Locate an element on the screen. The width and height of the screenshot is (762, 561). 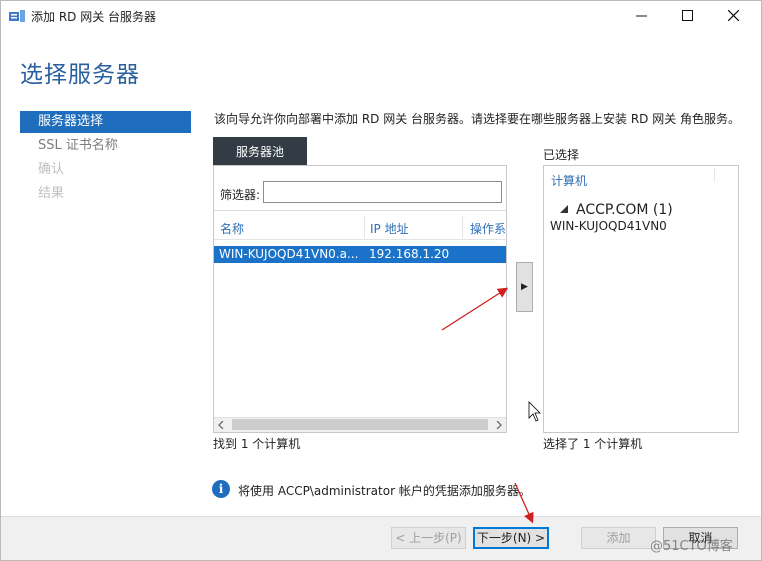
close-icon is located at coordinates (733, 15).